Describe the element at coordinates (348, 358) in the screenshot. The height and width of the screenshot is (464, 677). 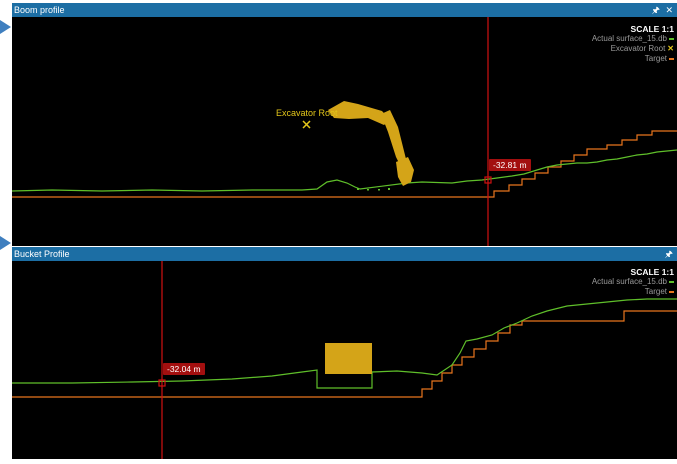
I see `bucket-block` at that location.